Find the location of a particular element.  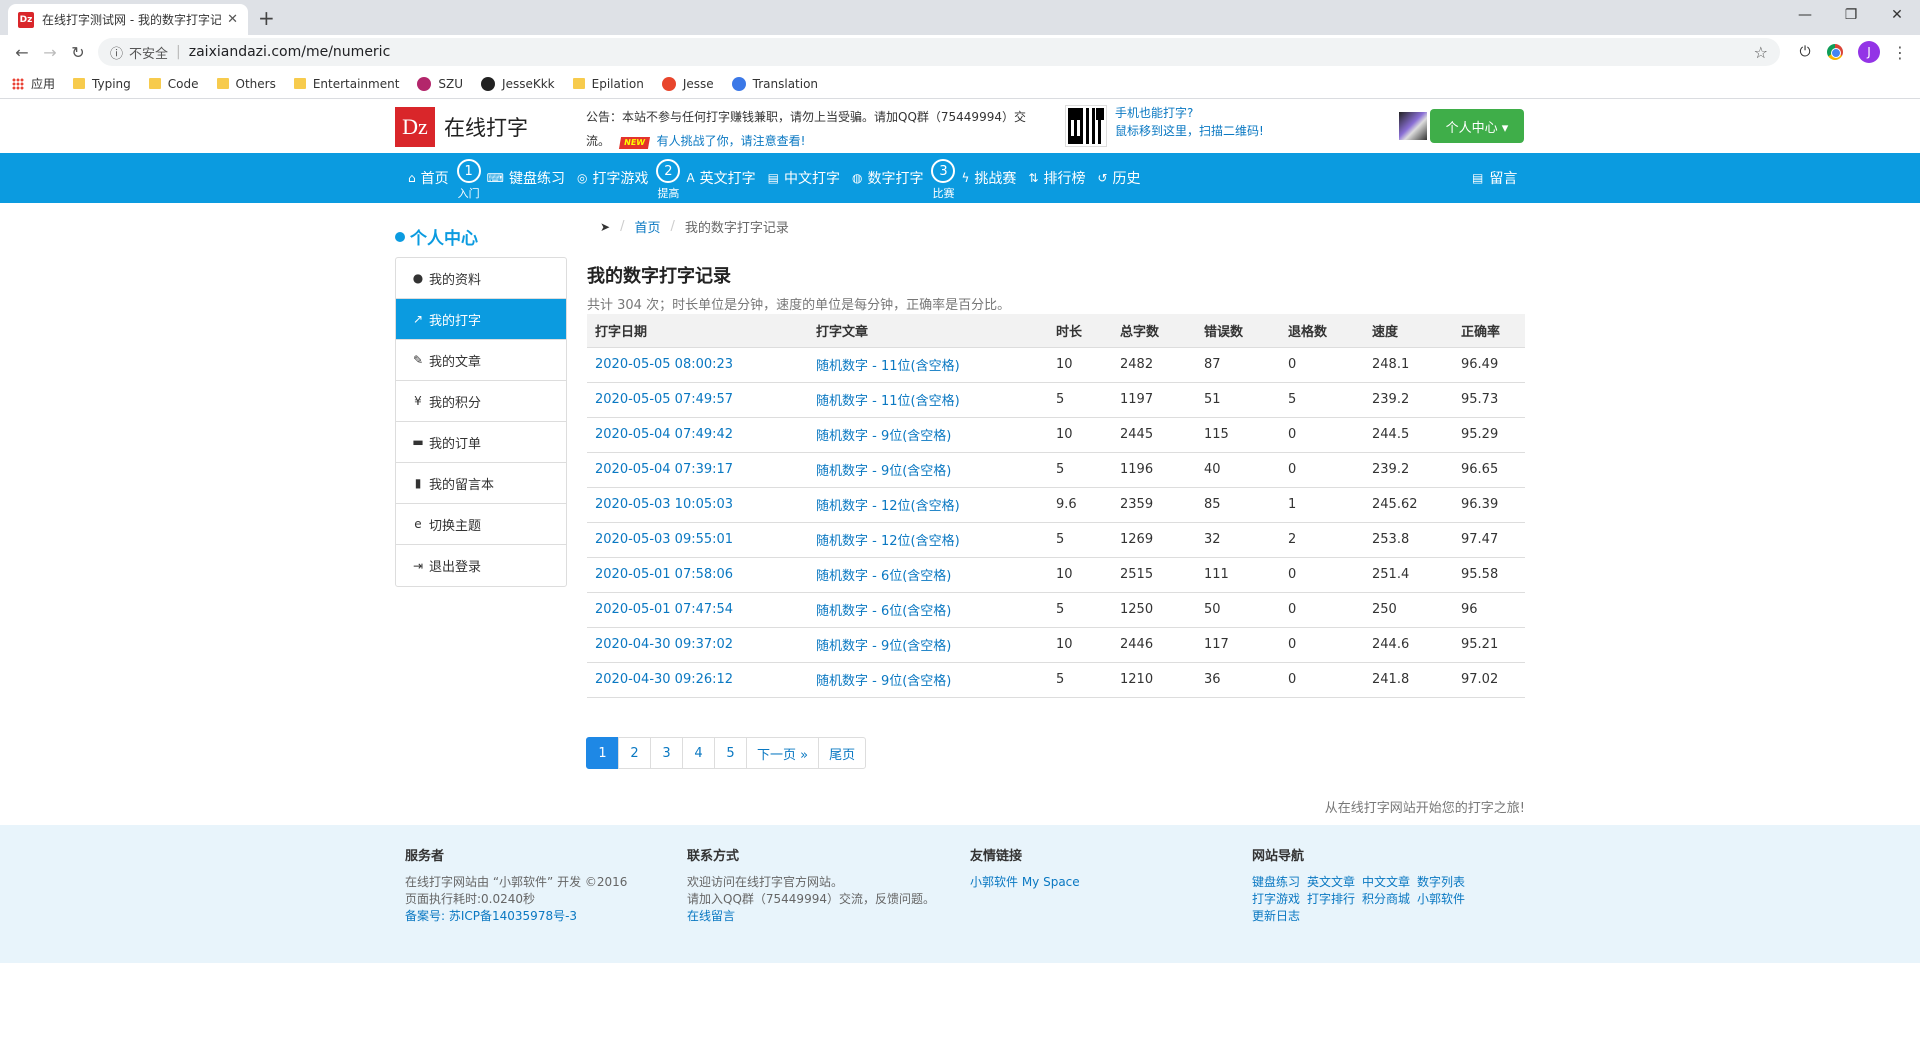

page-button-1: 1 is located at coordinates (602, 753).